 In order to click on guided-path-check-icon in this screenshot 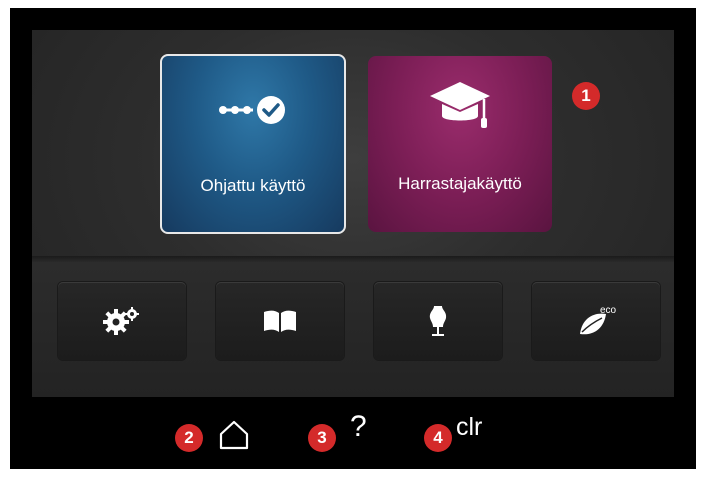, I will do `click(252, 110)`.